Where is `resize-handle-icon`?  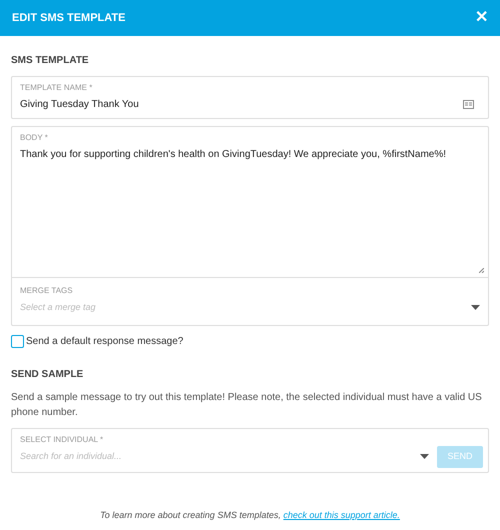 resize-handle-icon is located at coordinates (481, 270).